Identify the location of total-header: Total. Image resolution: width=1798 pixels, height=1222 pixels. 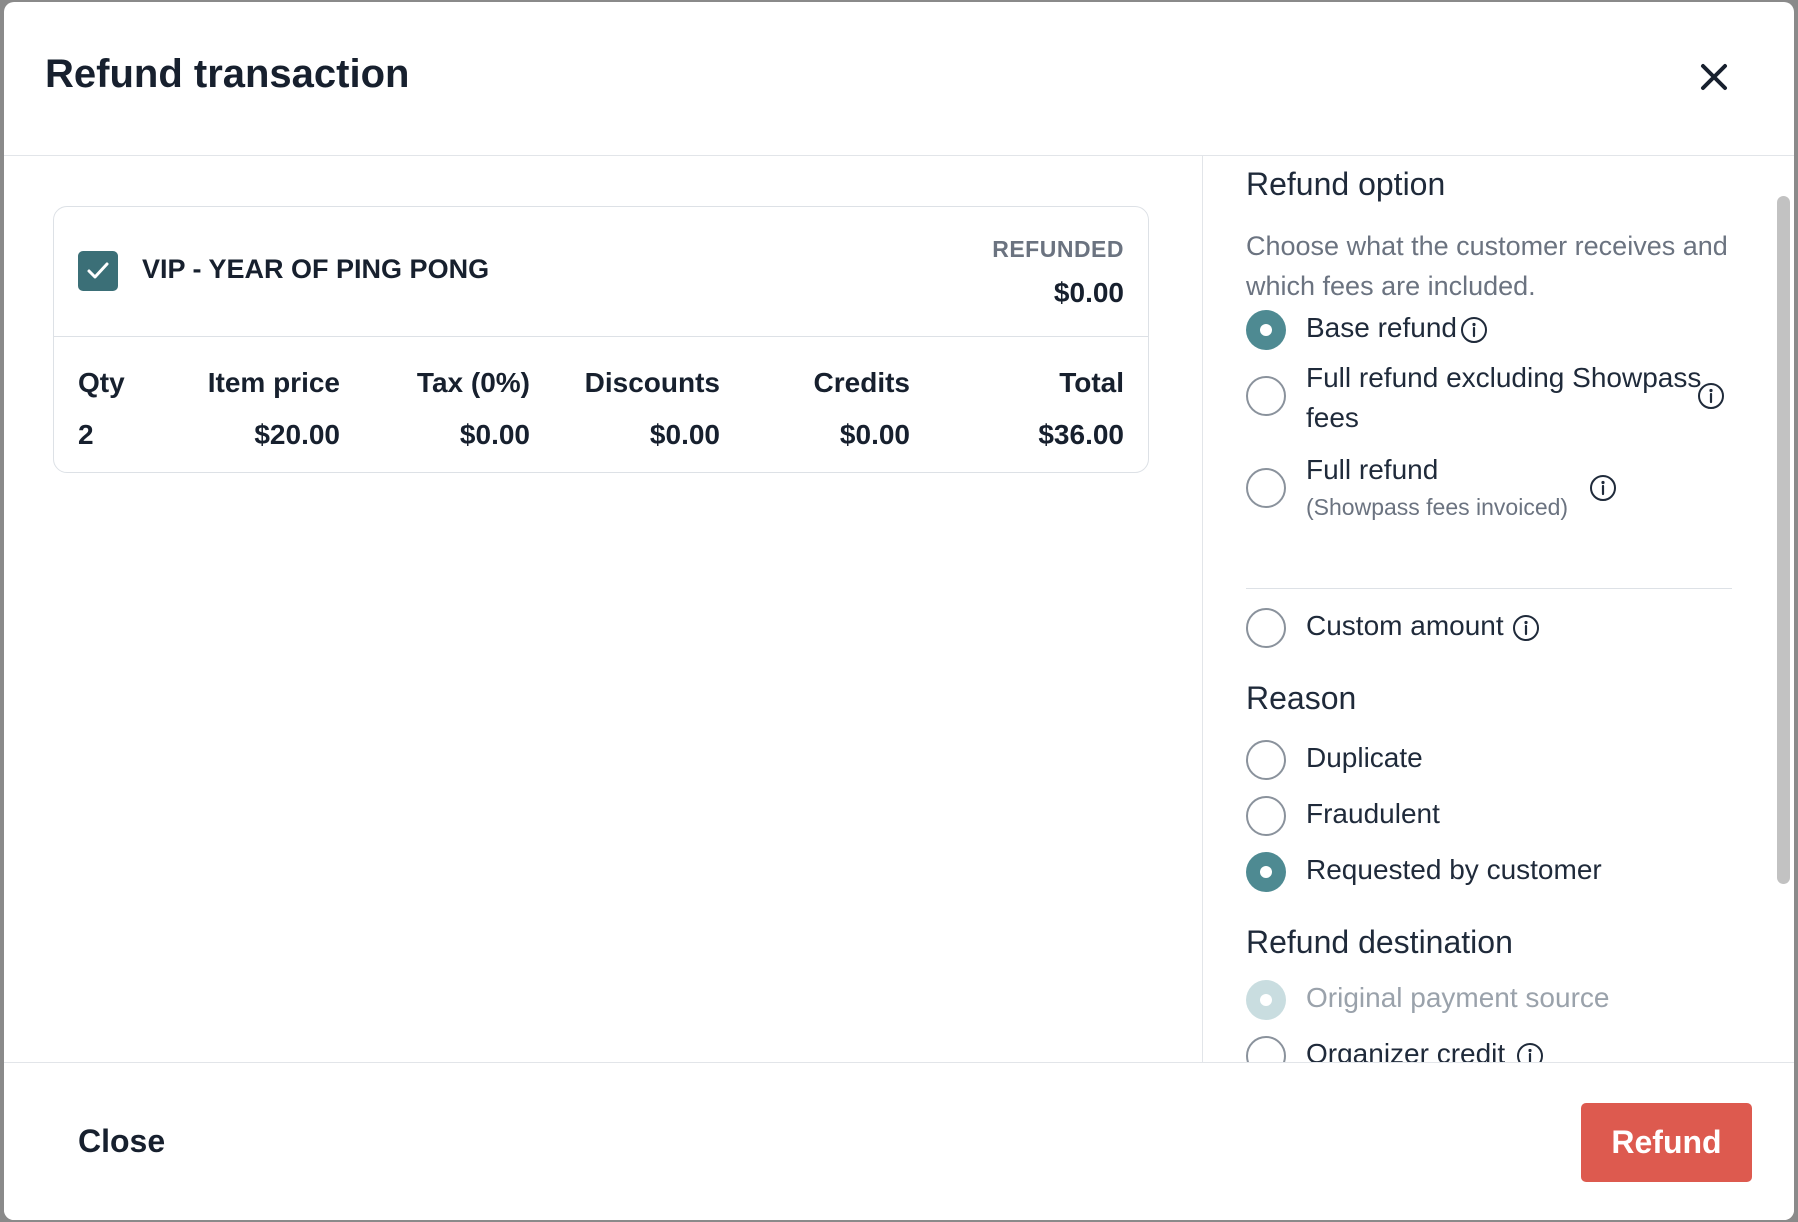
(1091, 382).